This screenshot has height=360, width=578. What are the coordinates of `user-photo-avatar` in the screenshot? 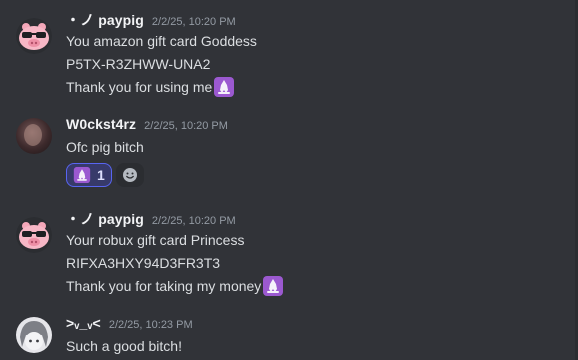 It's located at (34, 136).